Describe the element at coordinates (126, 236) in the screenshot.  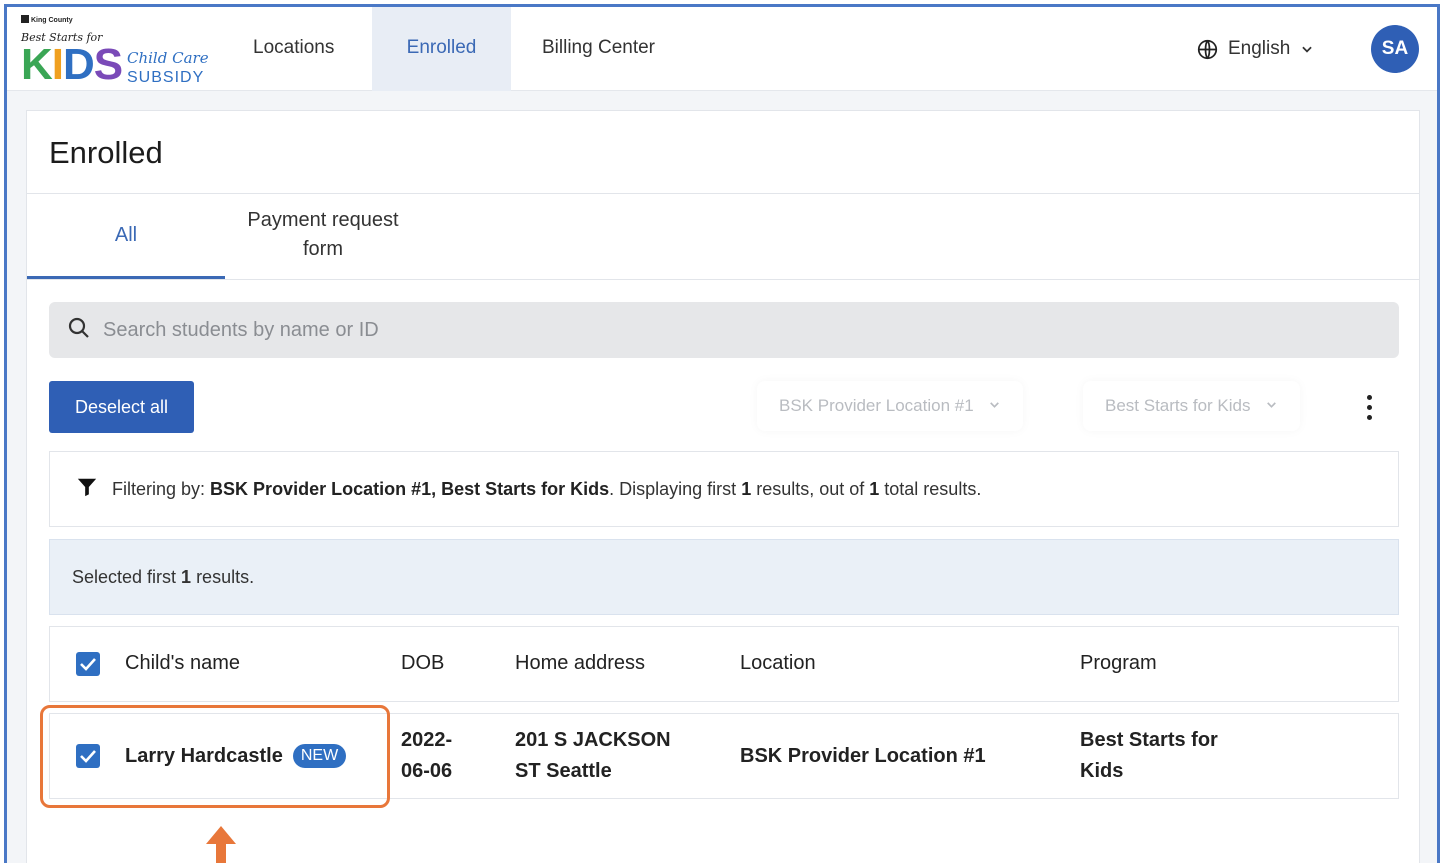
I see `tab-all: All` at that location.